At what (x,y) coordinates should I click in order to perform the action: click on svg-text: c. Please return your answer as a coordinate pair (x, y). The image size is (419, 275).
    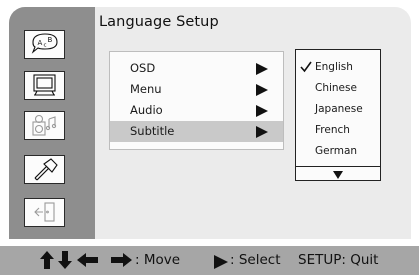
    Looking at the image, I should click on (45, 46).